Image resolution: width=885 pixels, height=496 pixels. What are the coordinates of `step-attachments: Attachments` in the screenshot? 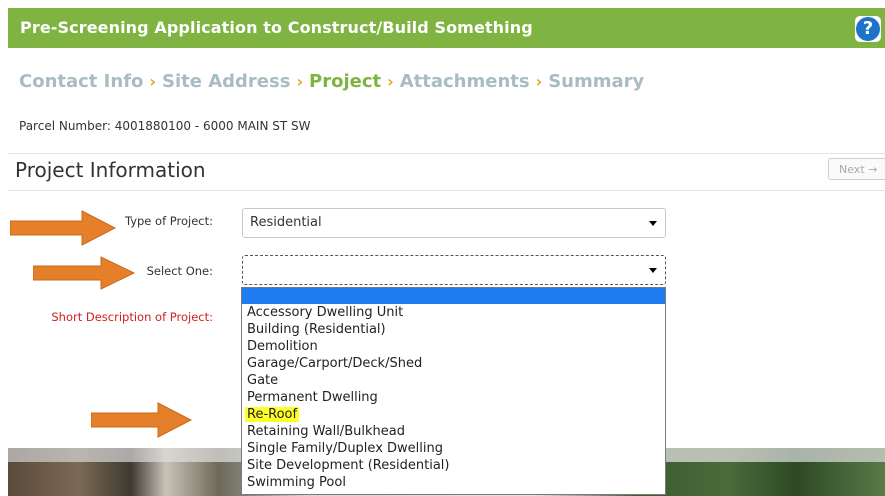 It's located at (465, 81).